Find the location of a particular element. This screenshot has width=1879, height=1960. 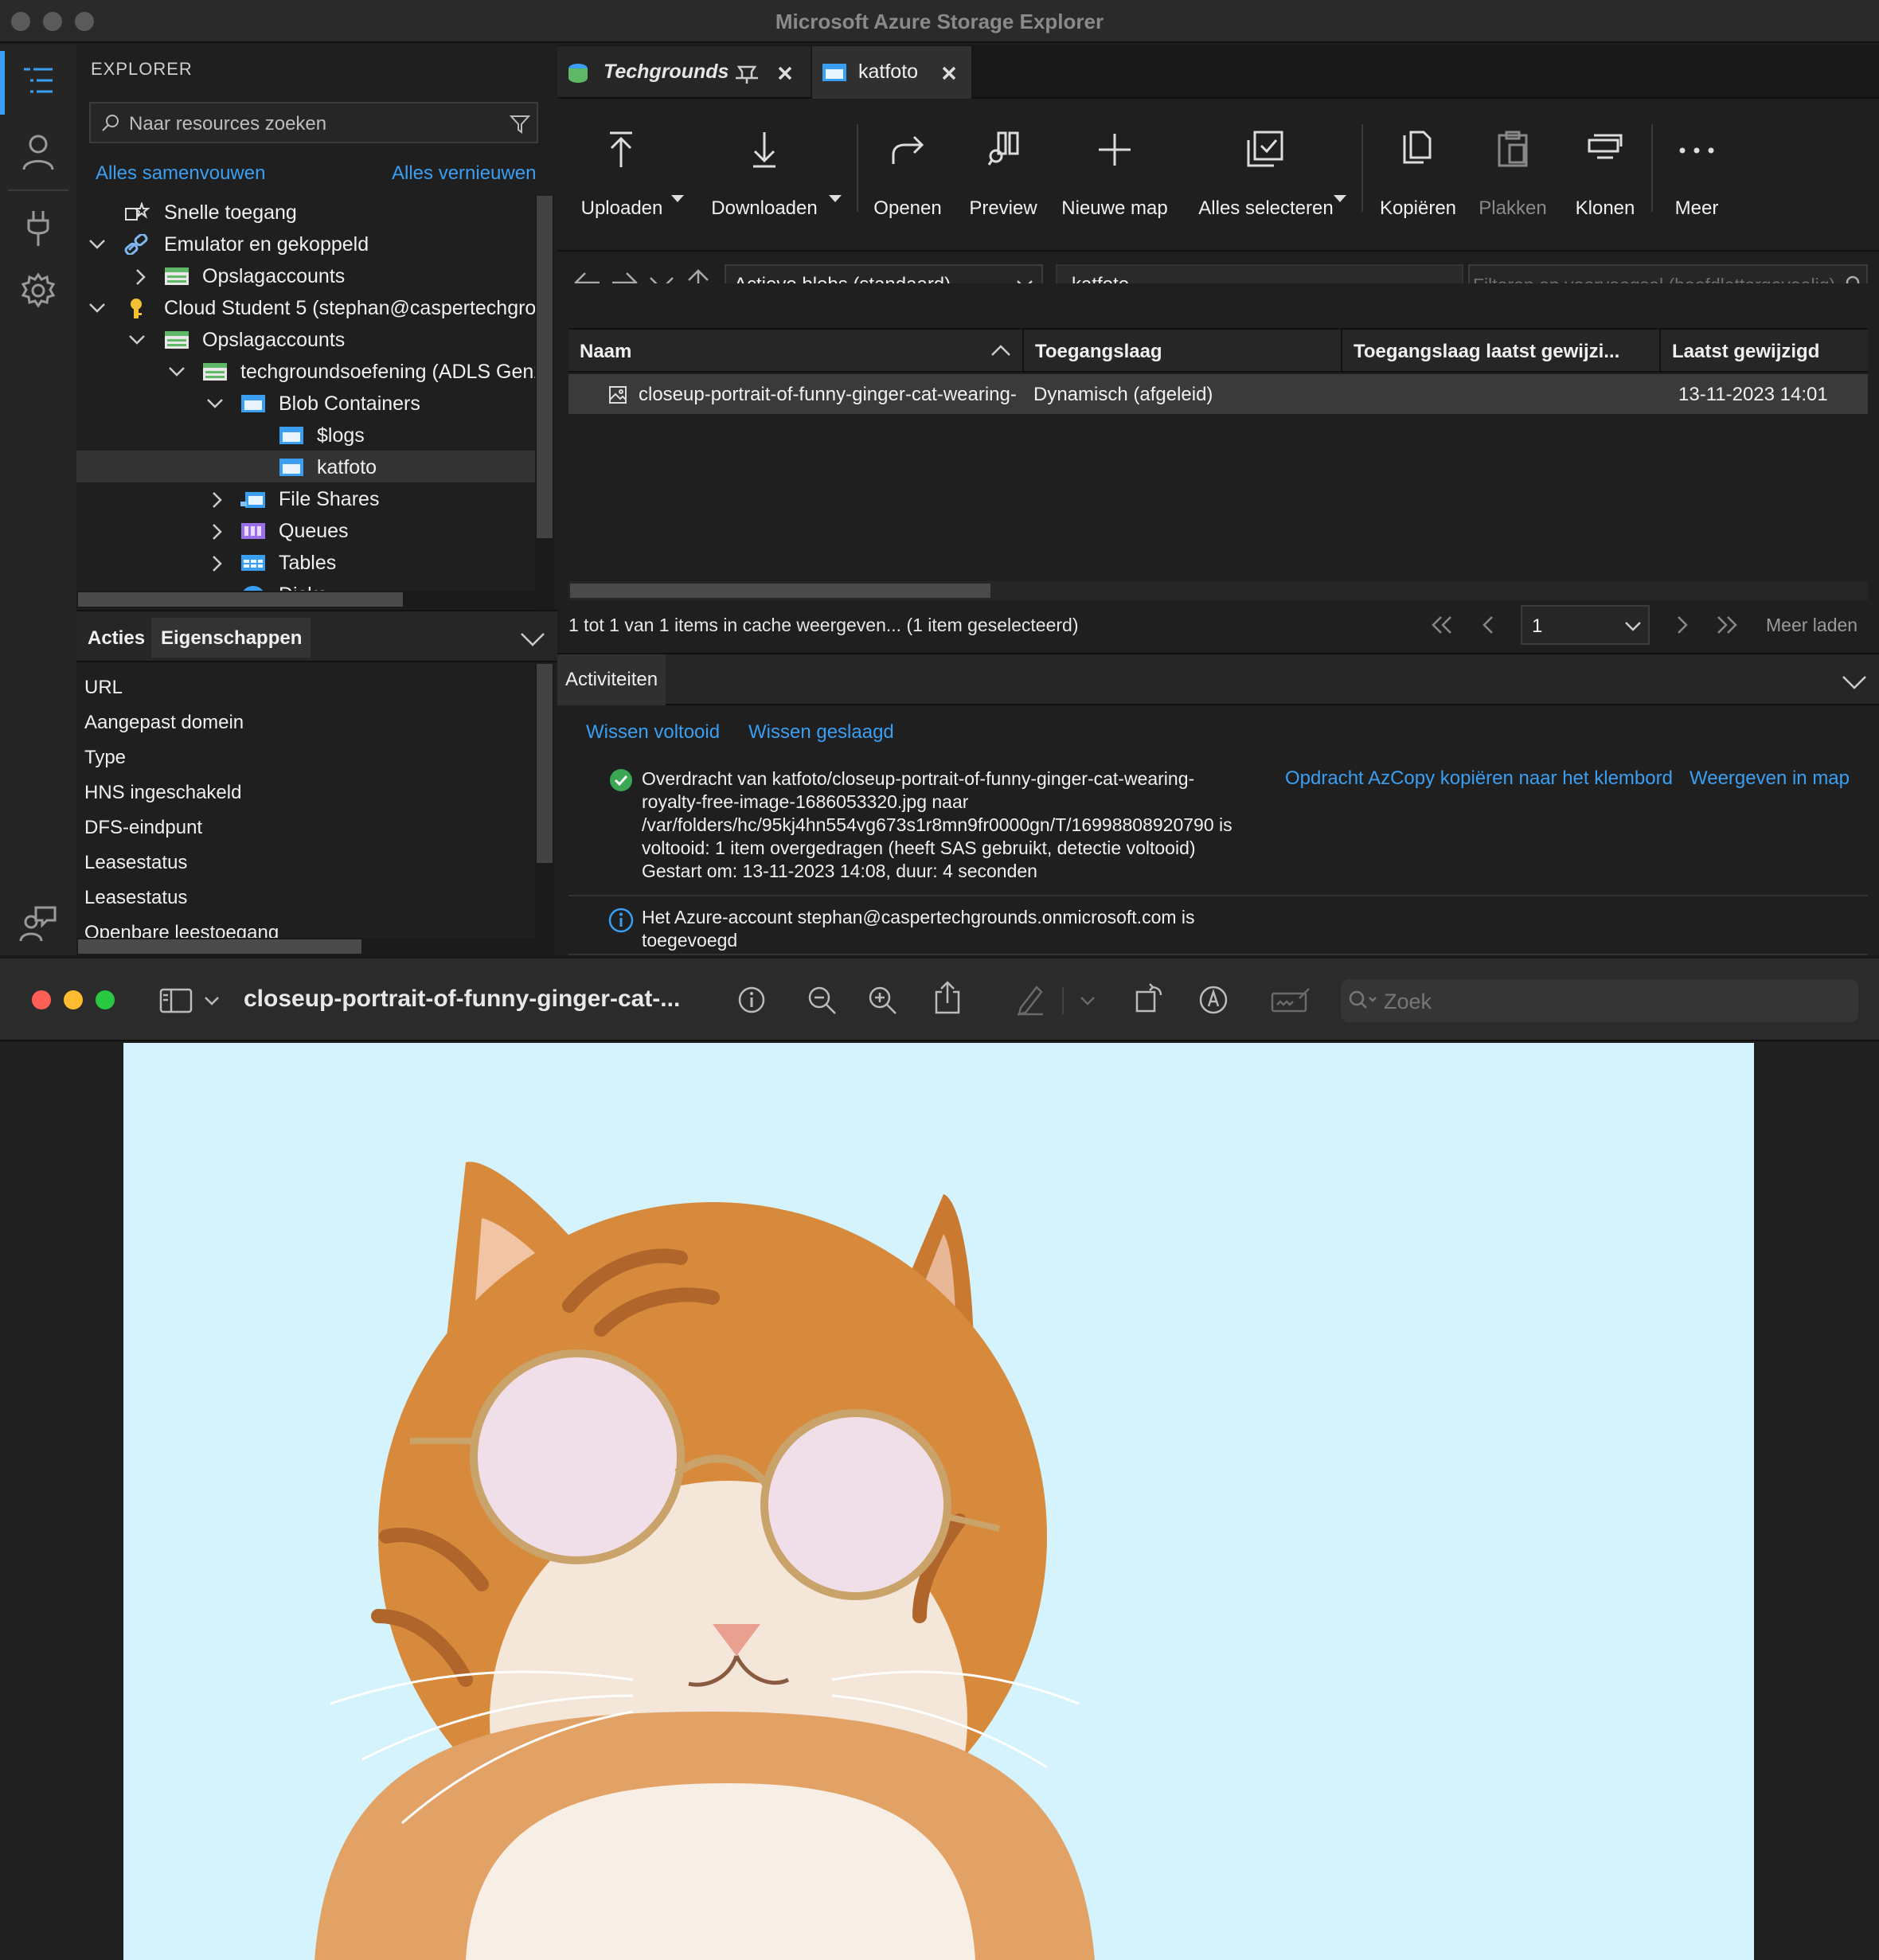

paste-button: Plakken is located at coordinates (1513, 173).